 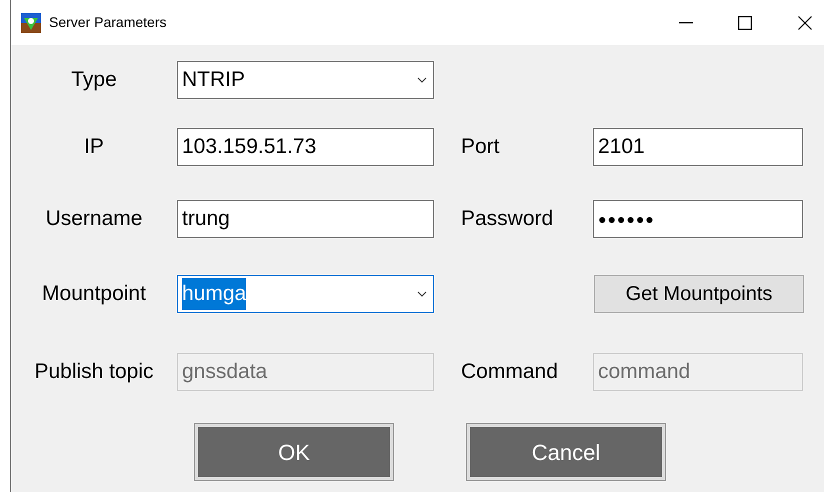 What do you see at coordinates (481, 147) in the screenshot?
I see `field-label: Port` at bounding box center [481, 147].